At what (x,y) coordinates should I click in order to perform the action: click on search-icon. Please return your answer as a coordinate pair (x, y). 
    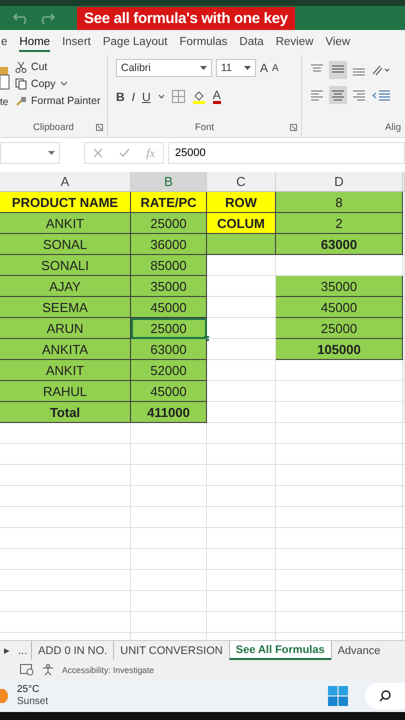
    Looking at the image, I should click on (385, 696).